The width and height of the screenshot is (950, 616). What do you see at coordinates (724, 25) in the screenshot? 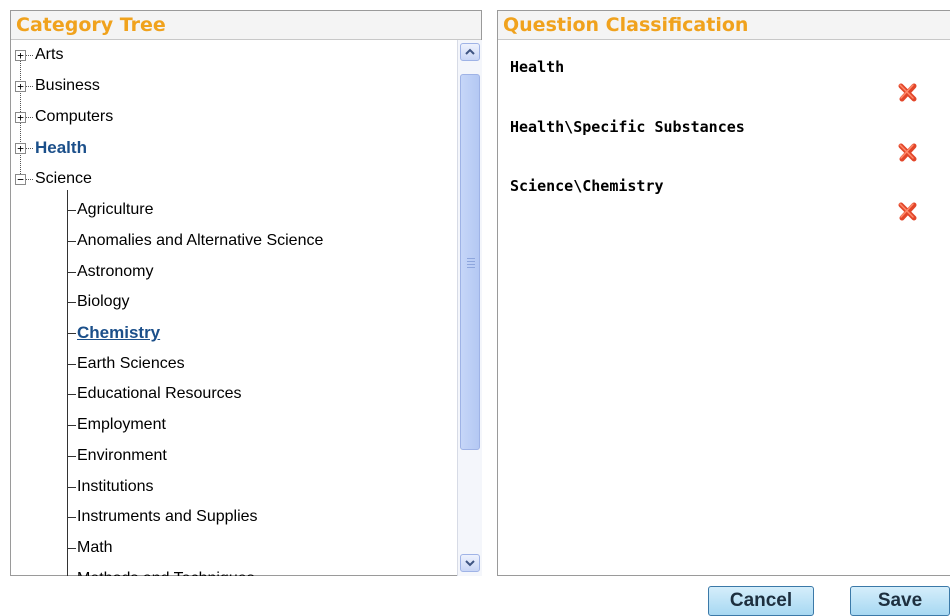
I see `question-classification-title: Question Classification` at bounding box center [724, 25].